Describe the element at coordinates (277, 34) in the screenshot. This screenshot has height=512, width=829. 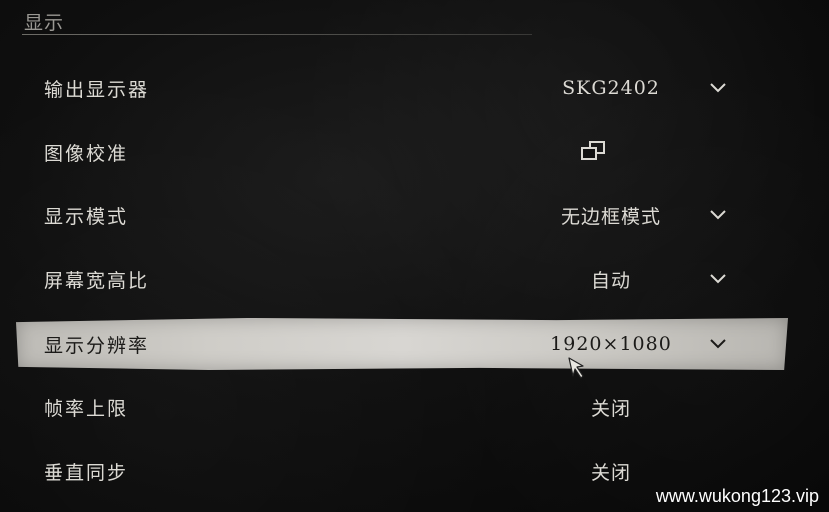
I see `section-divider` at that location.